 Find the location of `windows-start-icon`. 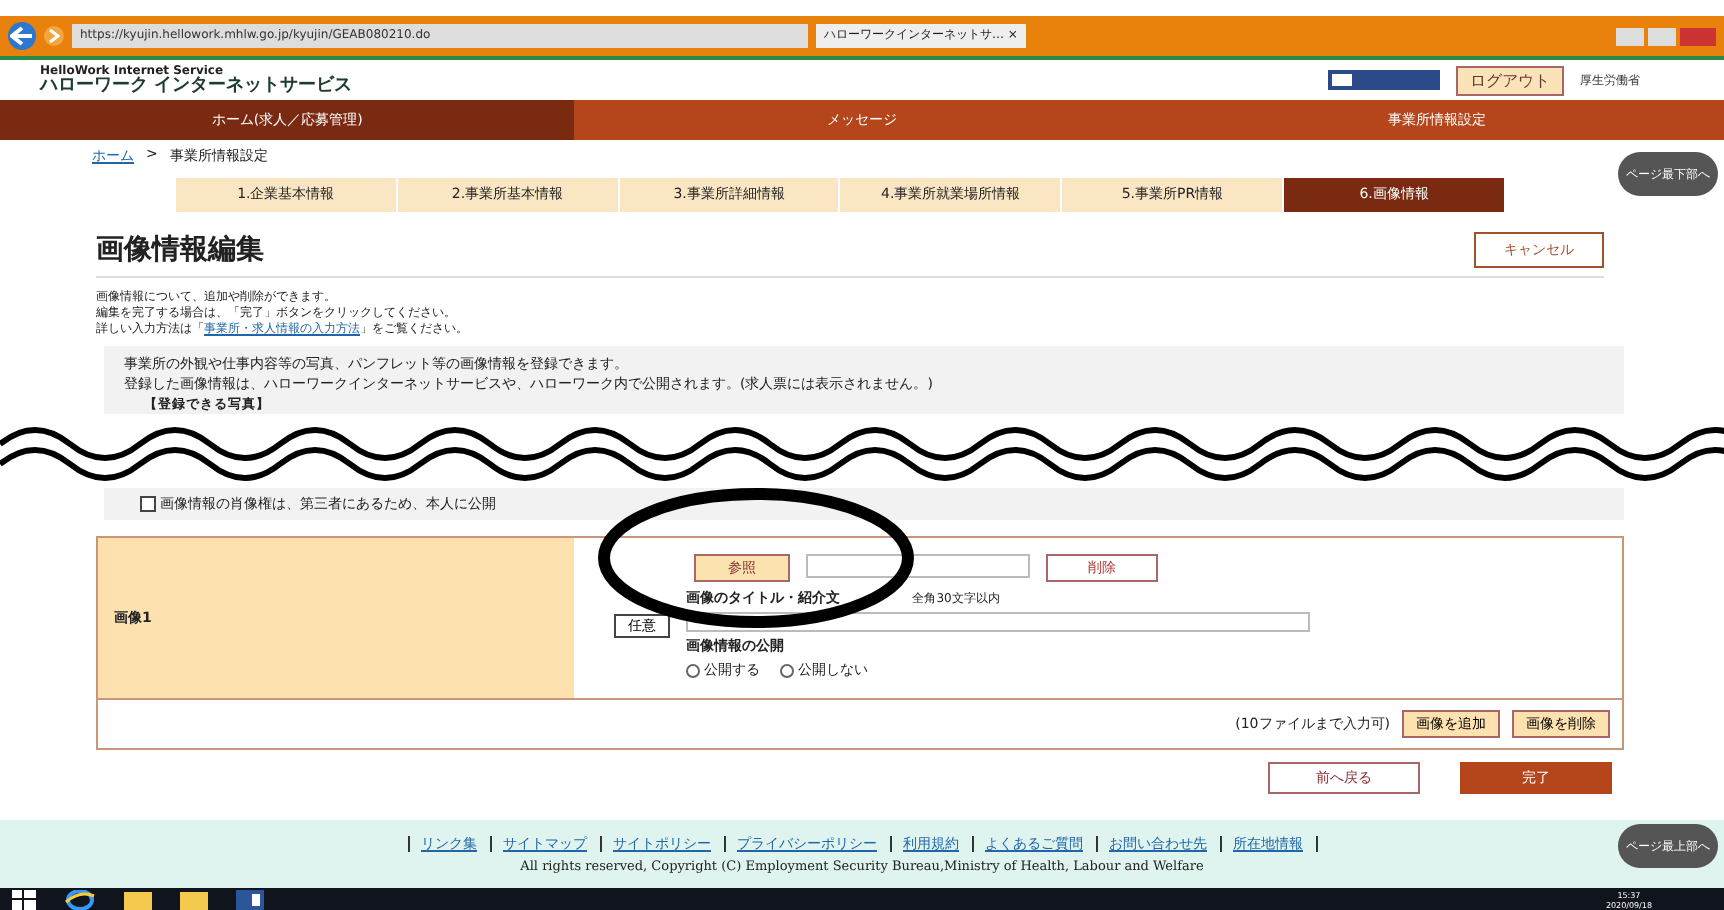

windows-start-icon is located at coordinates (24, 899).